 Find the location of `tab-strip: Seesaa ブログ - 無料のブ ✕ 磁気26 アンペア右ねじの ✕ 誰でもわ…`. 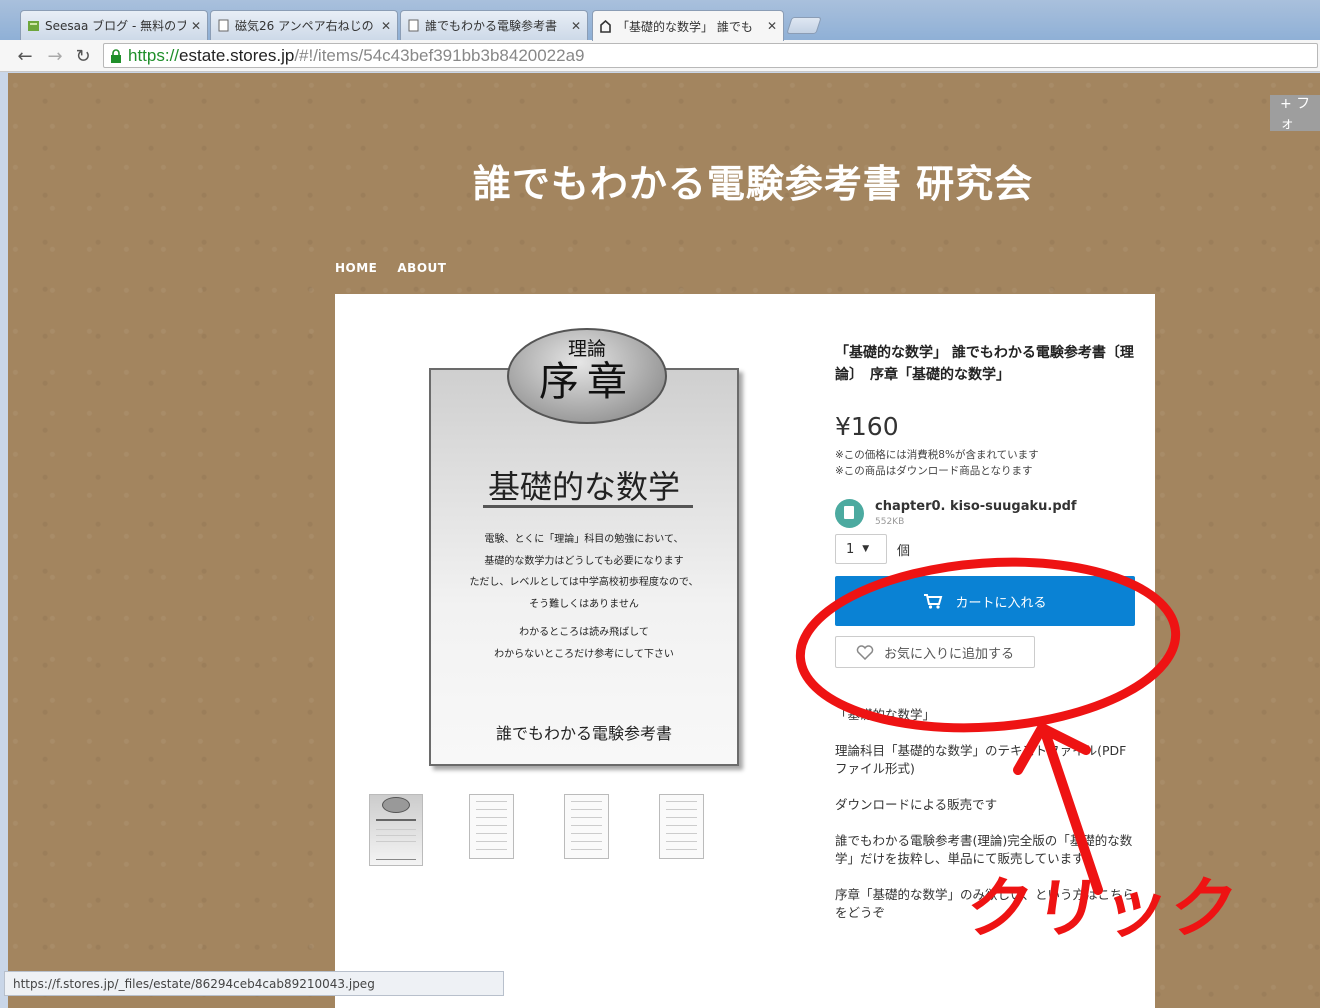

tab-strip: Seesaa ブログ - 無料のブ ✕ 磁気26 アンペア右ねじの ✕ 誰でもわ… is located at coordinates (660, 20).